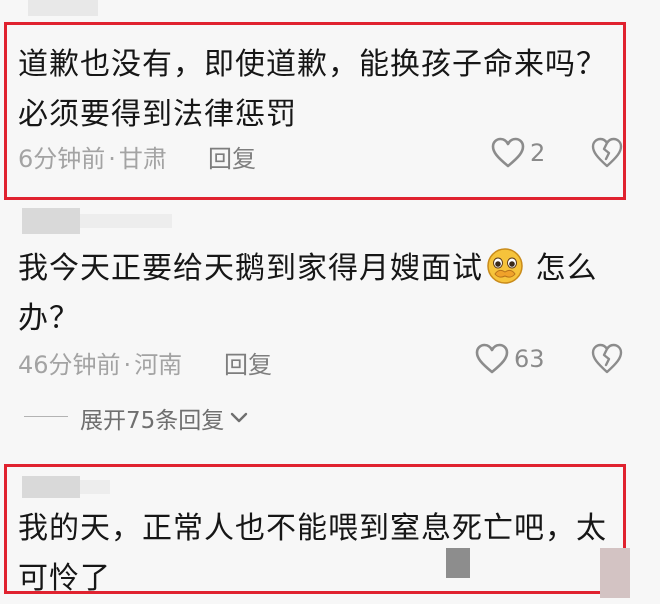  What do you see at coordinates (62, 159) in the screenshot?
I see `comment-1-time: 6分钟前` at bounding box center [62, 159].